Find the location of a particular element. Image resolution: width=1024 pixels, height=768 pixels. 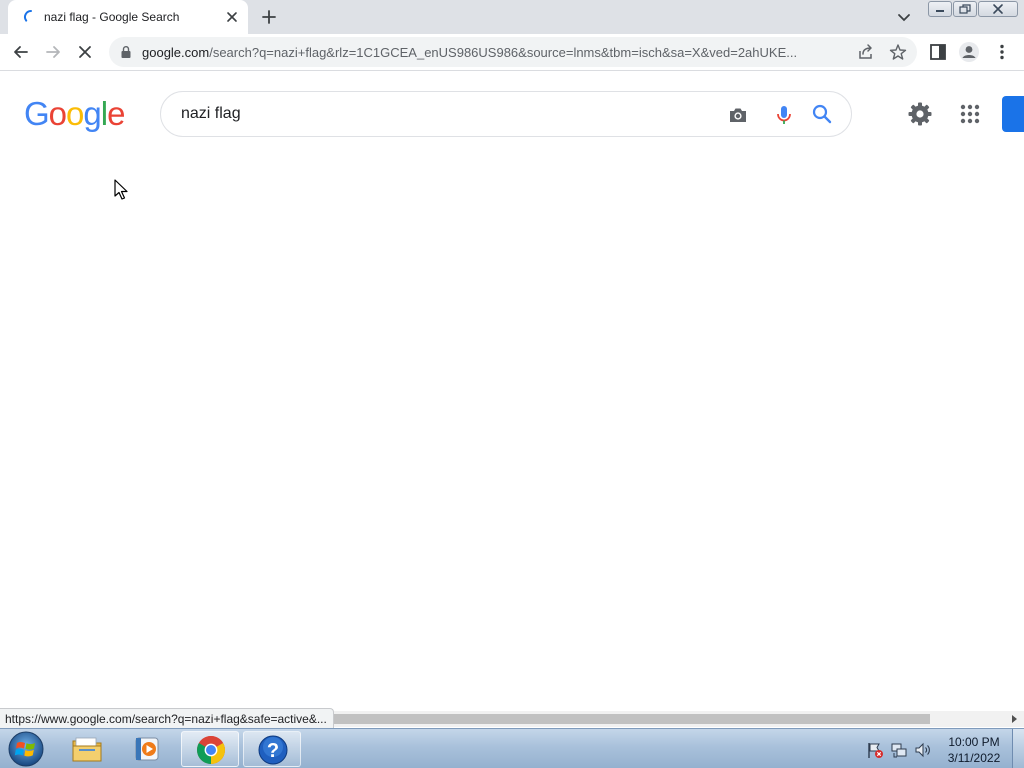

action-center-flag-icon is located at coordinates (875, 750).